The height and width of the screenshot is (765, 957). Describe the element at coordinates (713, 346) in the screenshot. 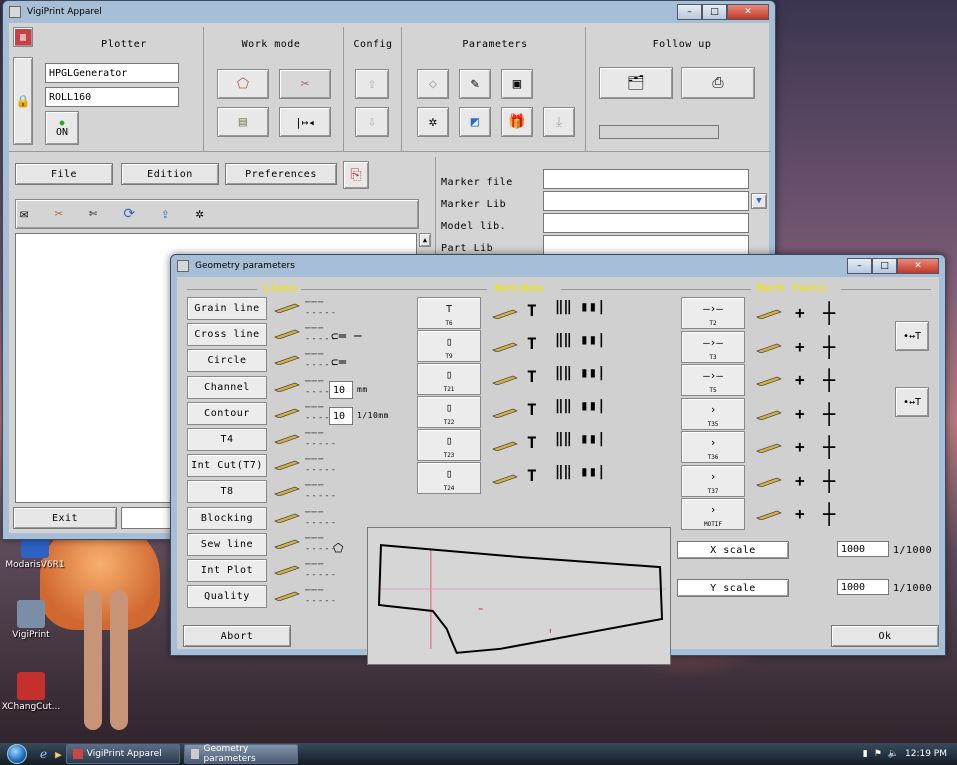

I see `mark-tool-button: —›— T3` at that location.